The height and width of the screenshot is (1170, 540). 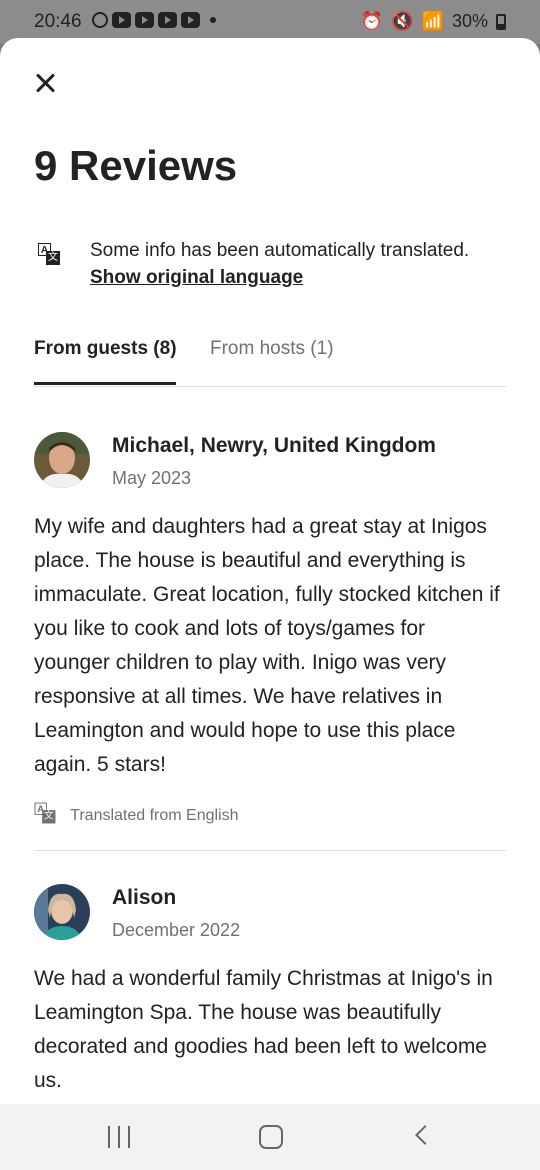 What do you see at coordinates (152, 478) in the screenshot?
I see `review-date: May 2023` at bounding box center [152, 478].